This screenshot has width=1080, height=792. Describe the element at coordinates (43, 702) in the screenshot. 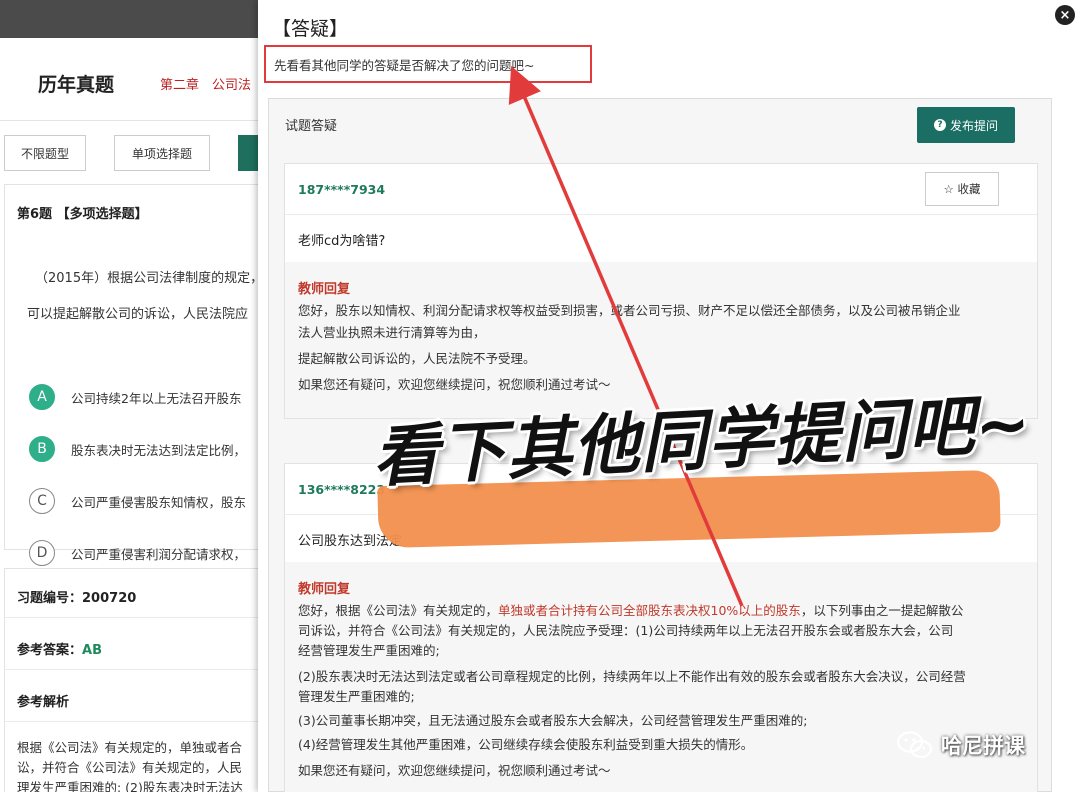

I see `analysis-heading: 参考解析` at that location.